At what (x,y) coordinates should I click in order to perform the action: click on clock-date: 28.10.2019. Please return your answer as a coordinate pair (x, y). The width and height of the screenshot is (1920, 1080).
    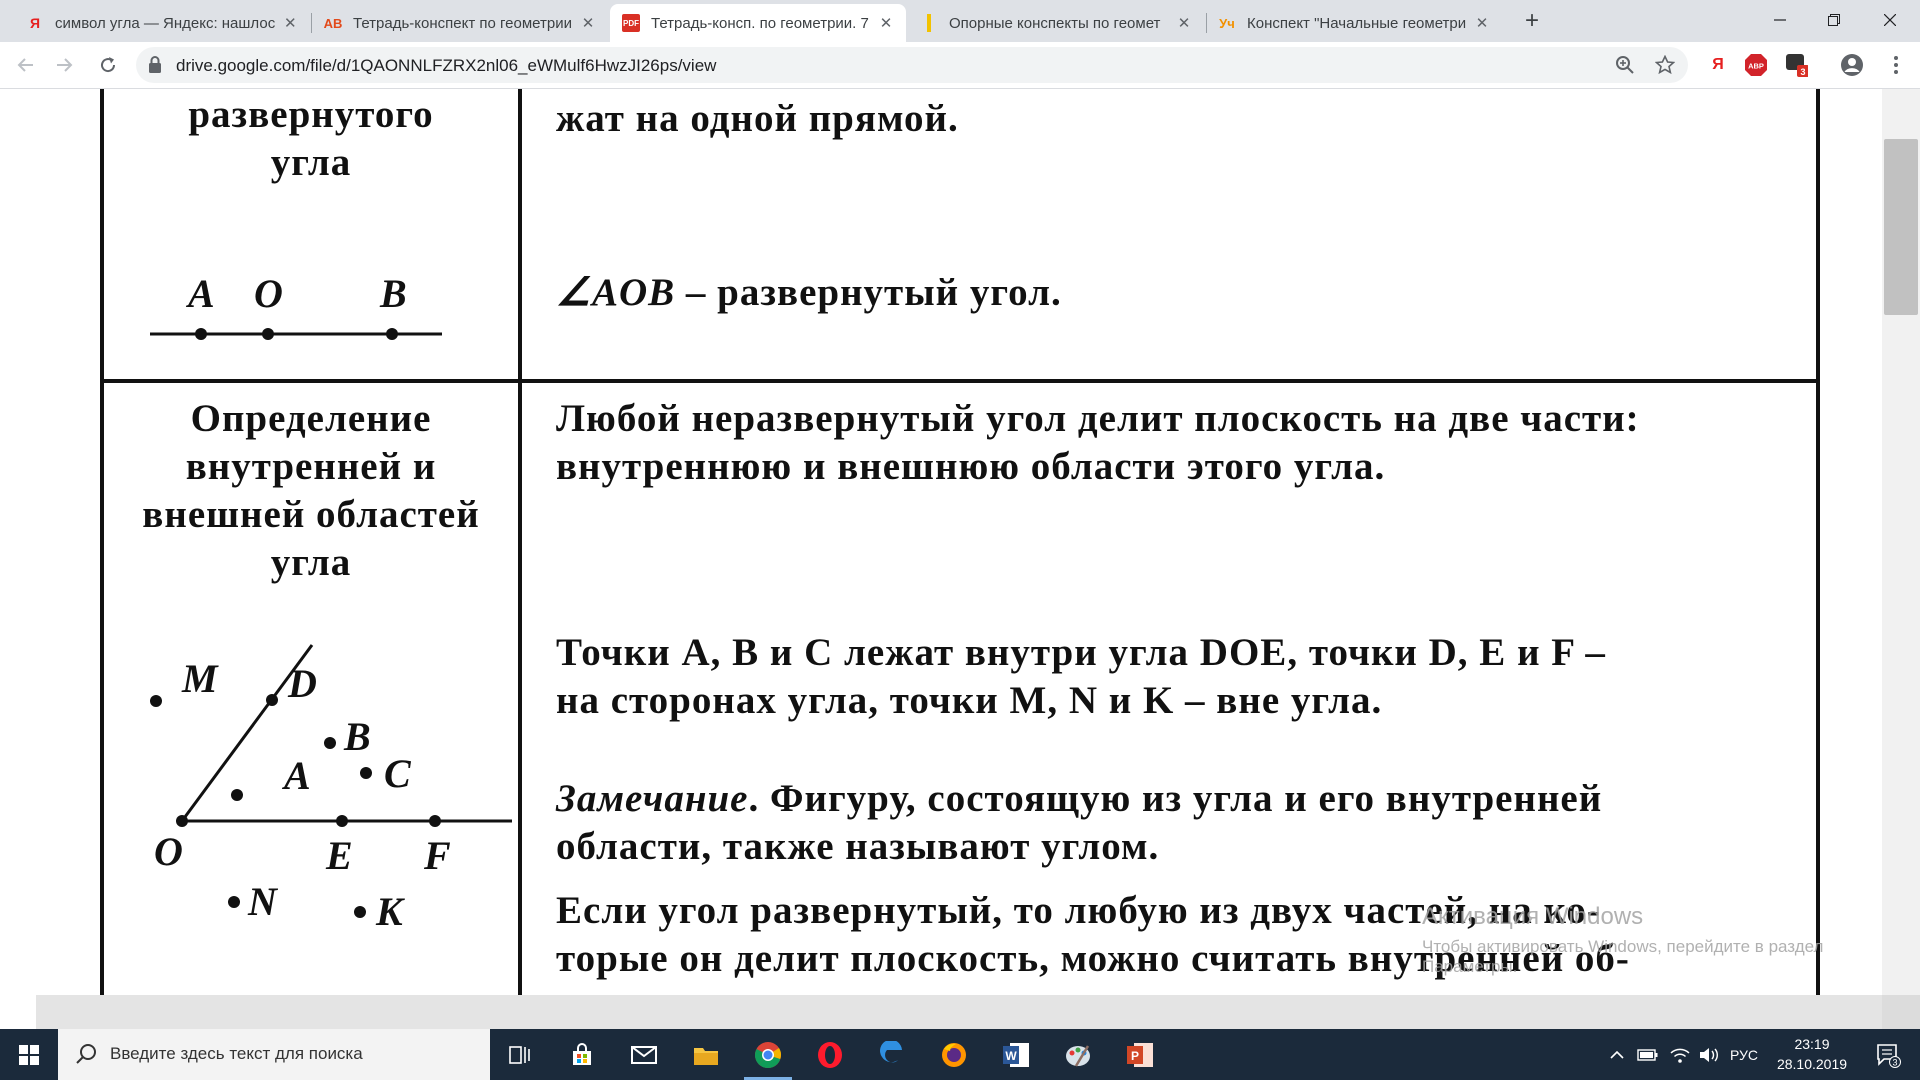
    Looking at the image, I should click on (1812, 1064).